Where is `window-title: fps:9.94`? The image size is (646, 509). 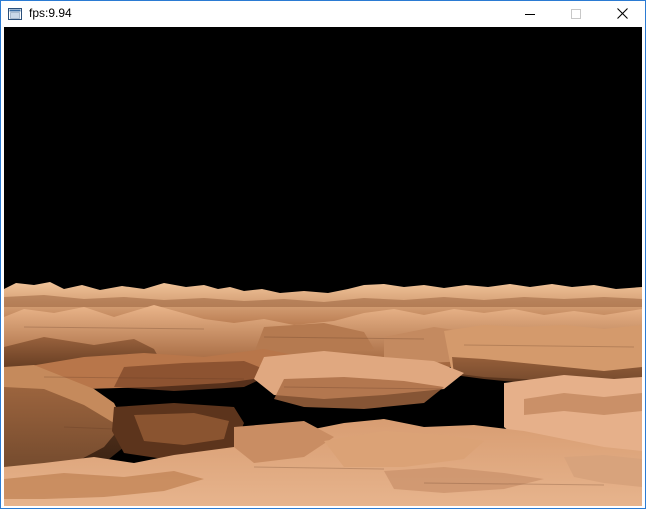
window-title: fps:9.94 is located at coordinates (50, 13).